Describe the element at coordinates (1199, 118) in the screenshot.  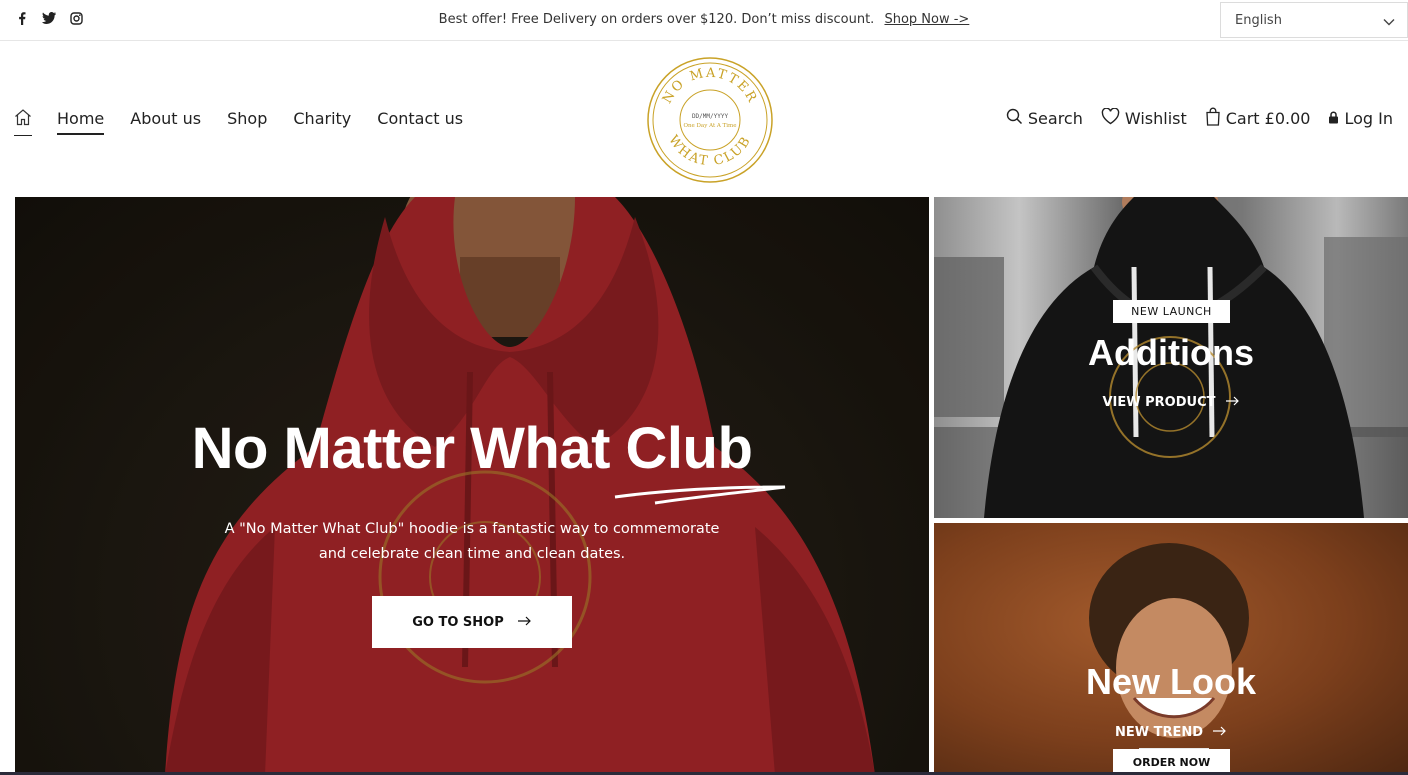
I see `header-actions: Search Wishlist Cart £0.00 Log In` at that location.